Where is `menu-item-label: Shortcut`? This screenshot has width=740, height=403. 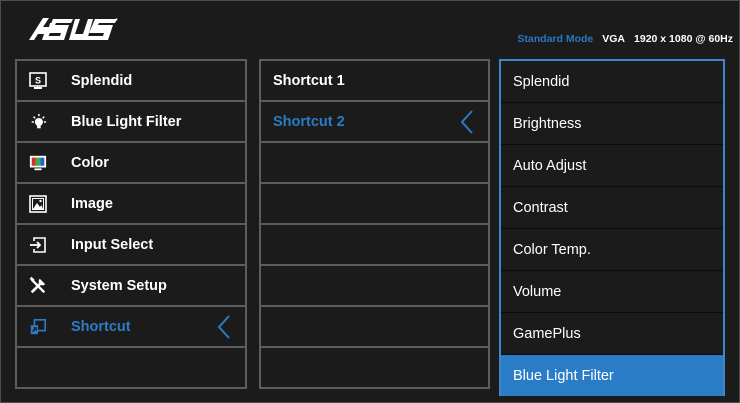
menu-item-label: Shortcut is located at coordinates (101, 326).